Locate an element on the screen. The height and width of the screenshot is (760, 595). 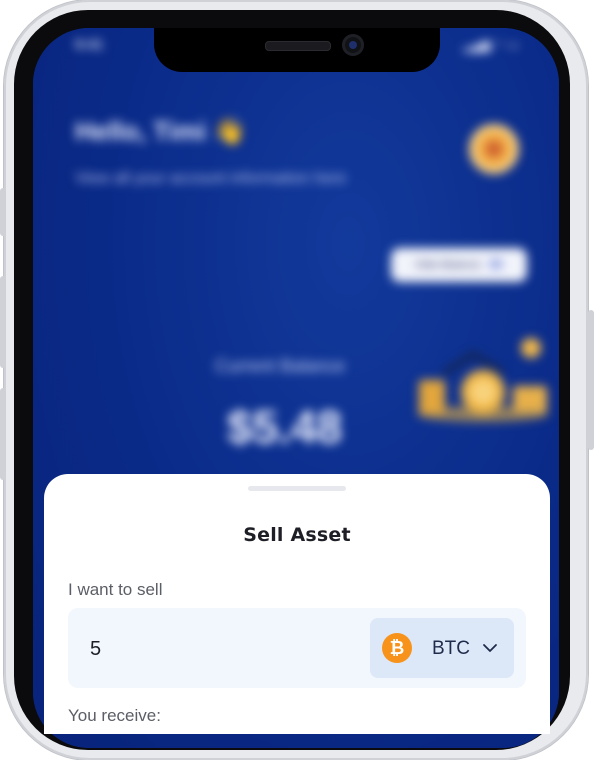
status-icons: ▂▄▆ ◠ ▭ is located at coordinates (491, 45).